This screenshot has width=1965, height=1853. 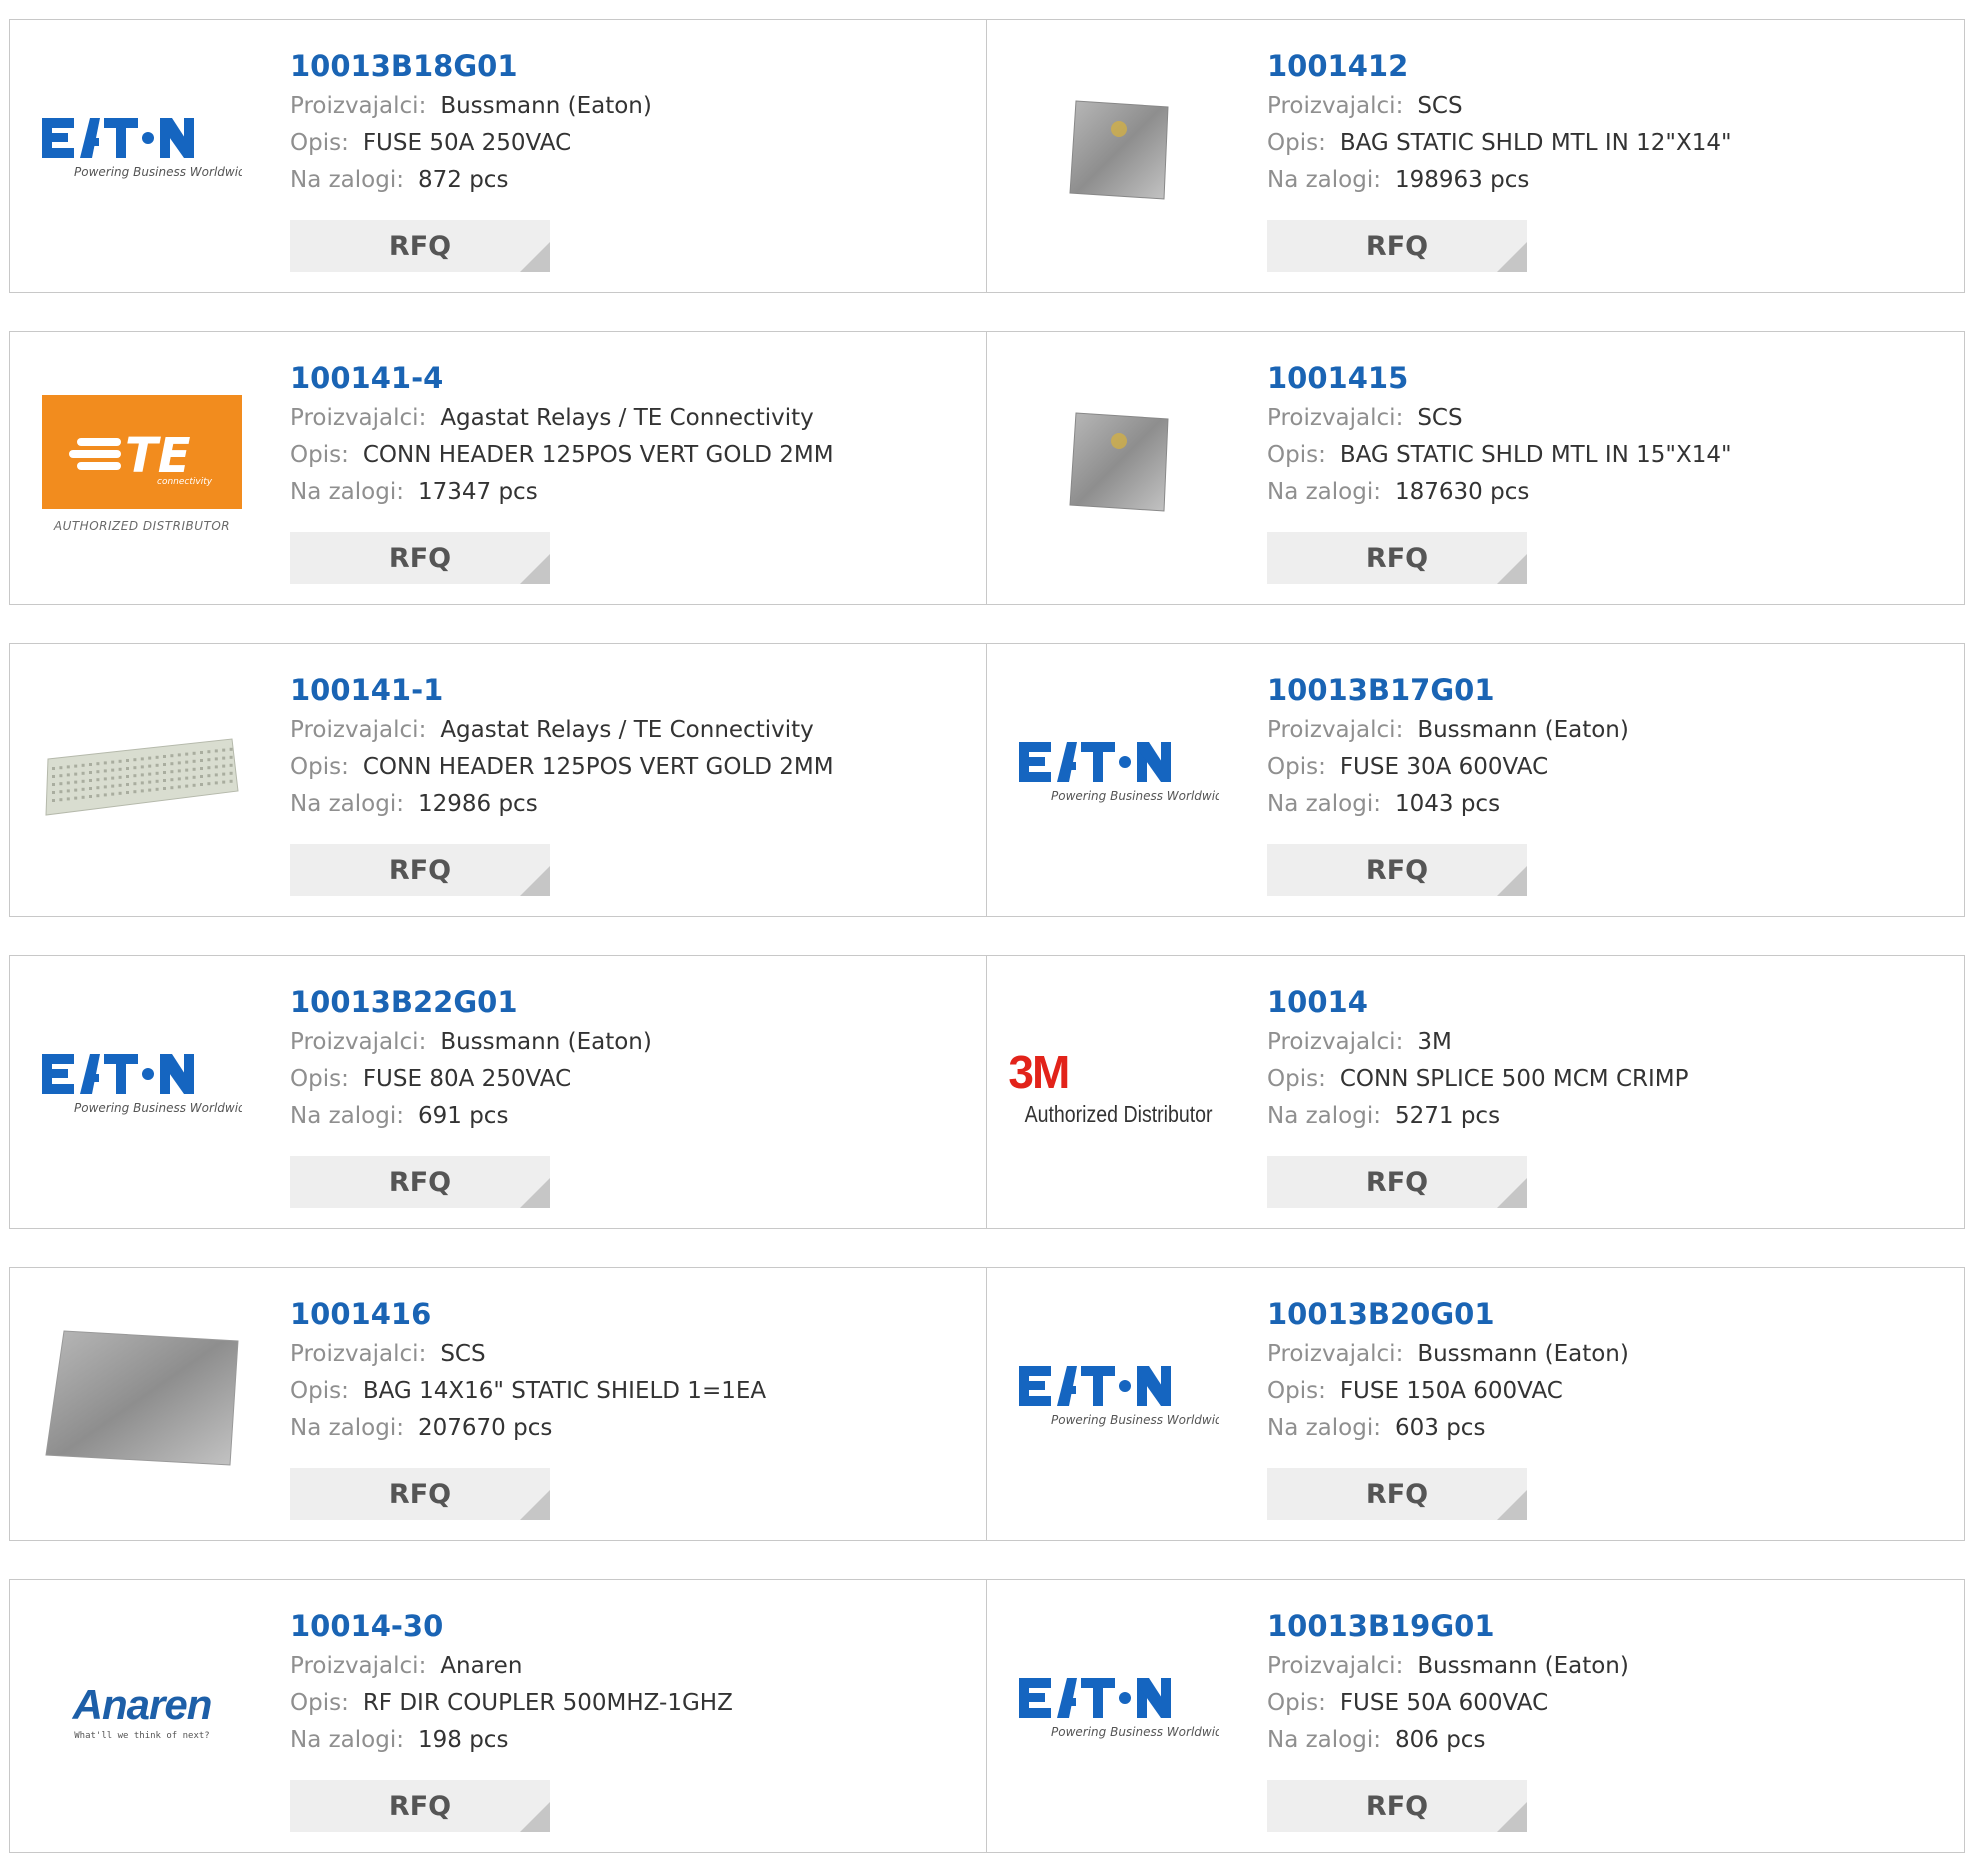 What do you see at coordinates (1610, 1628) in the screenshot?
I see `part-number-link: 10013B19G01` at bounding box center [1610, 1628].